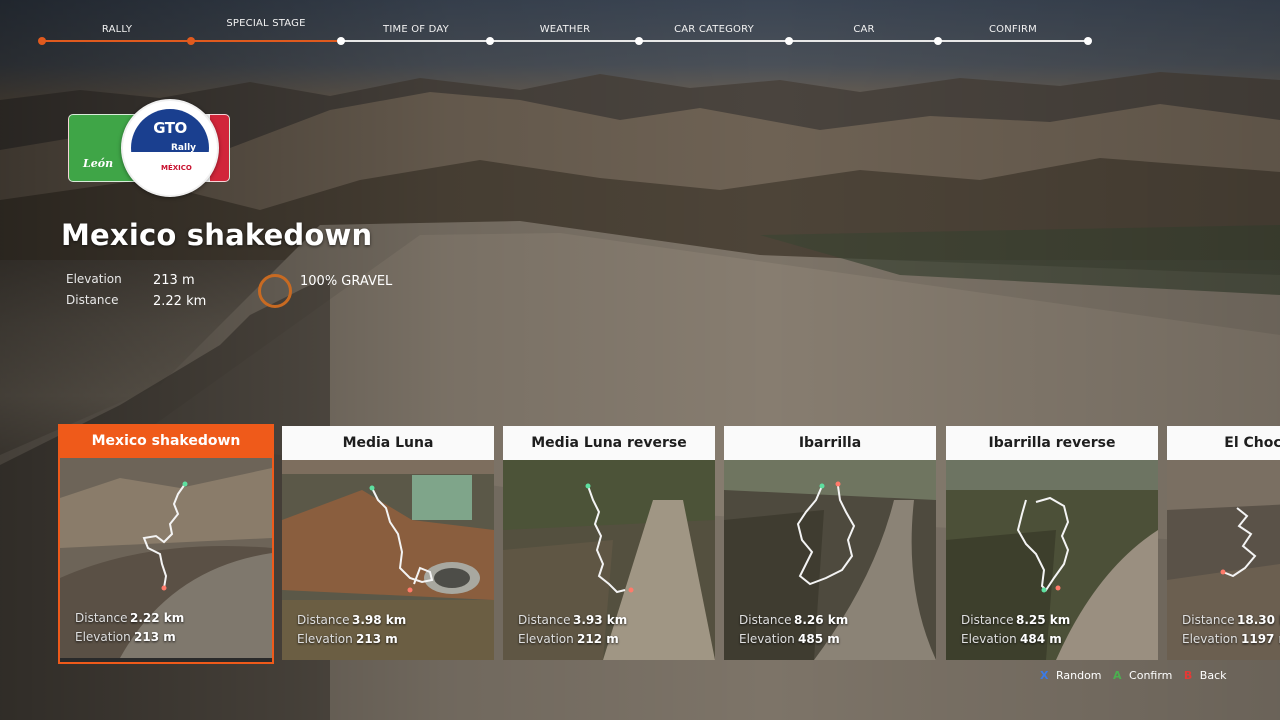 The image size is (1280, 720). Describe the element at coordinates (821, 620) in the screenshot. I see `card-distance-value: 8.26 km` at that location.